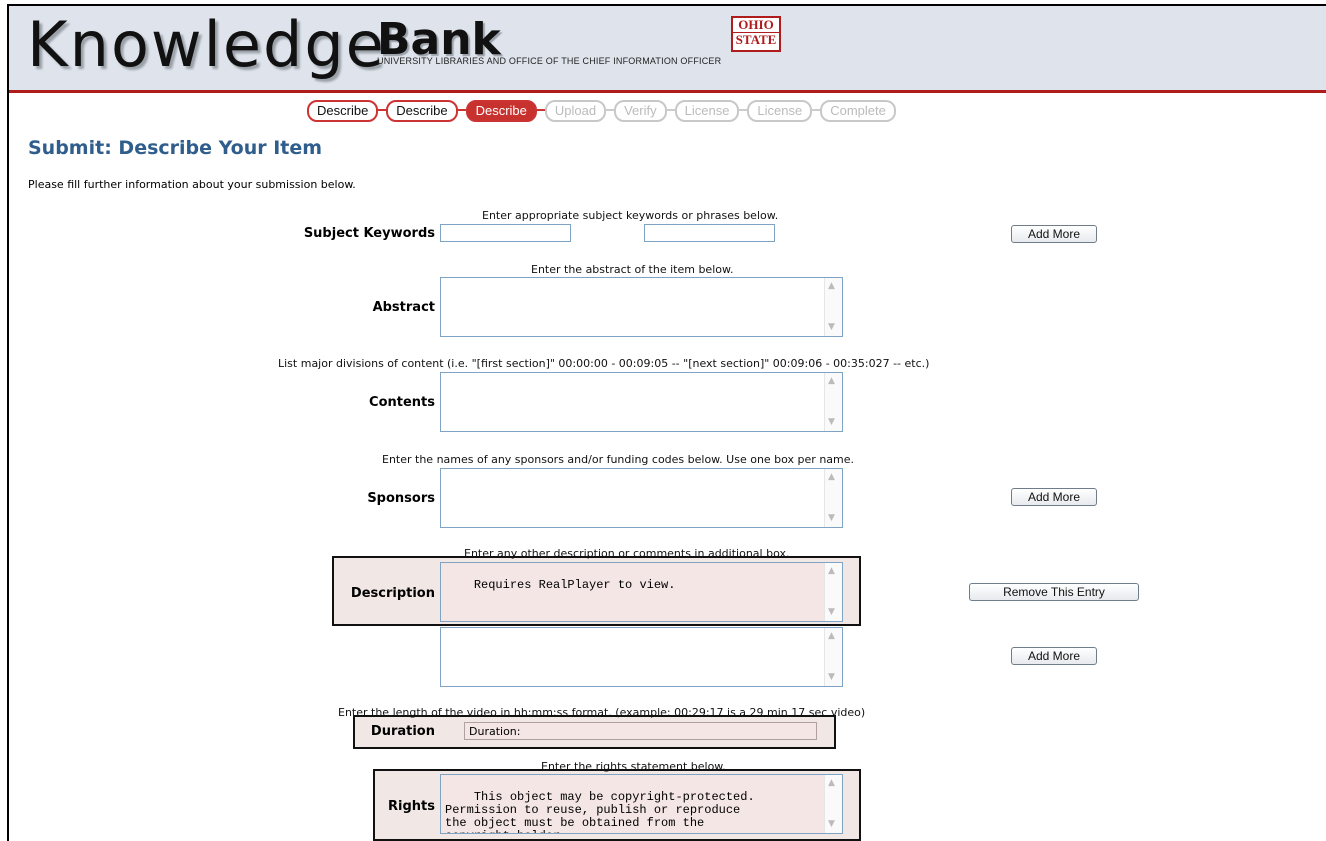  What do you see at coordinates (401, 498) in the screenshot?
I see `sponsors-label: Sponsors` at bounding box center [401, 498].